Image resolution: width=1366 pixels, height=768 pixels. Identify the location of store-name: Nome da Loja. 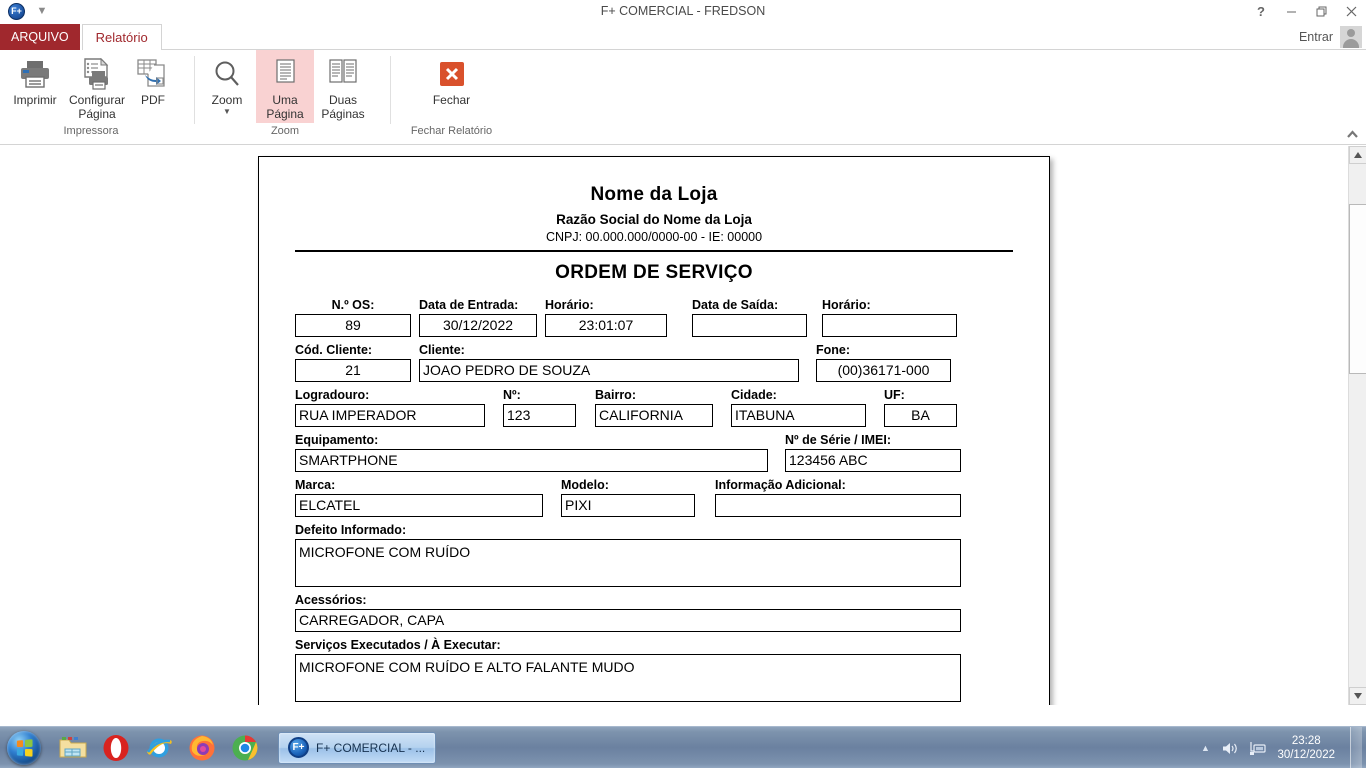
(654, 194).